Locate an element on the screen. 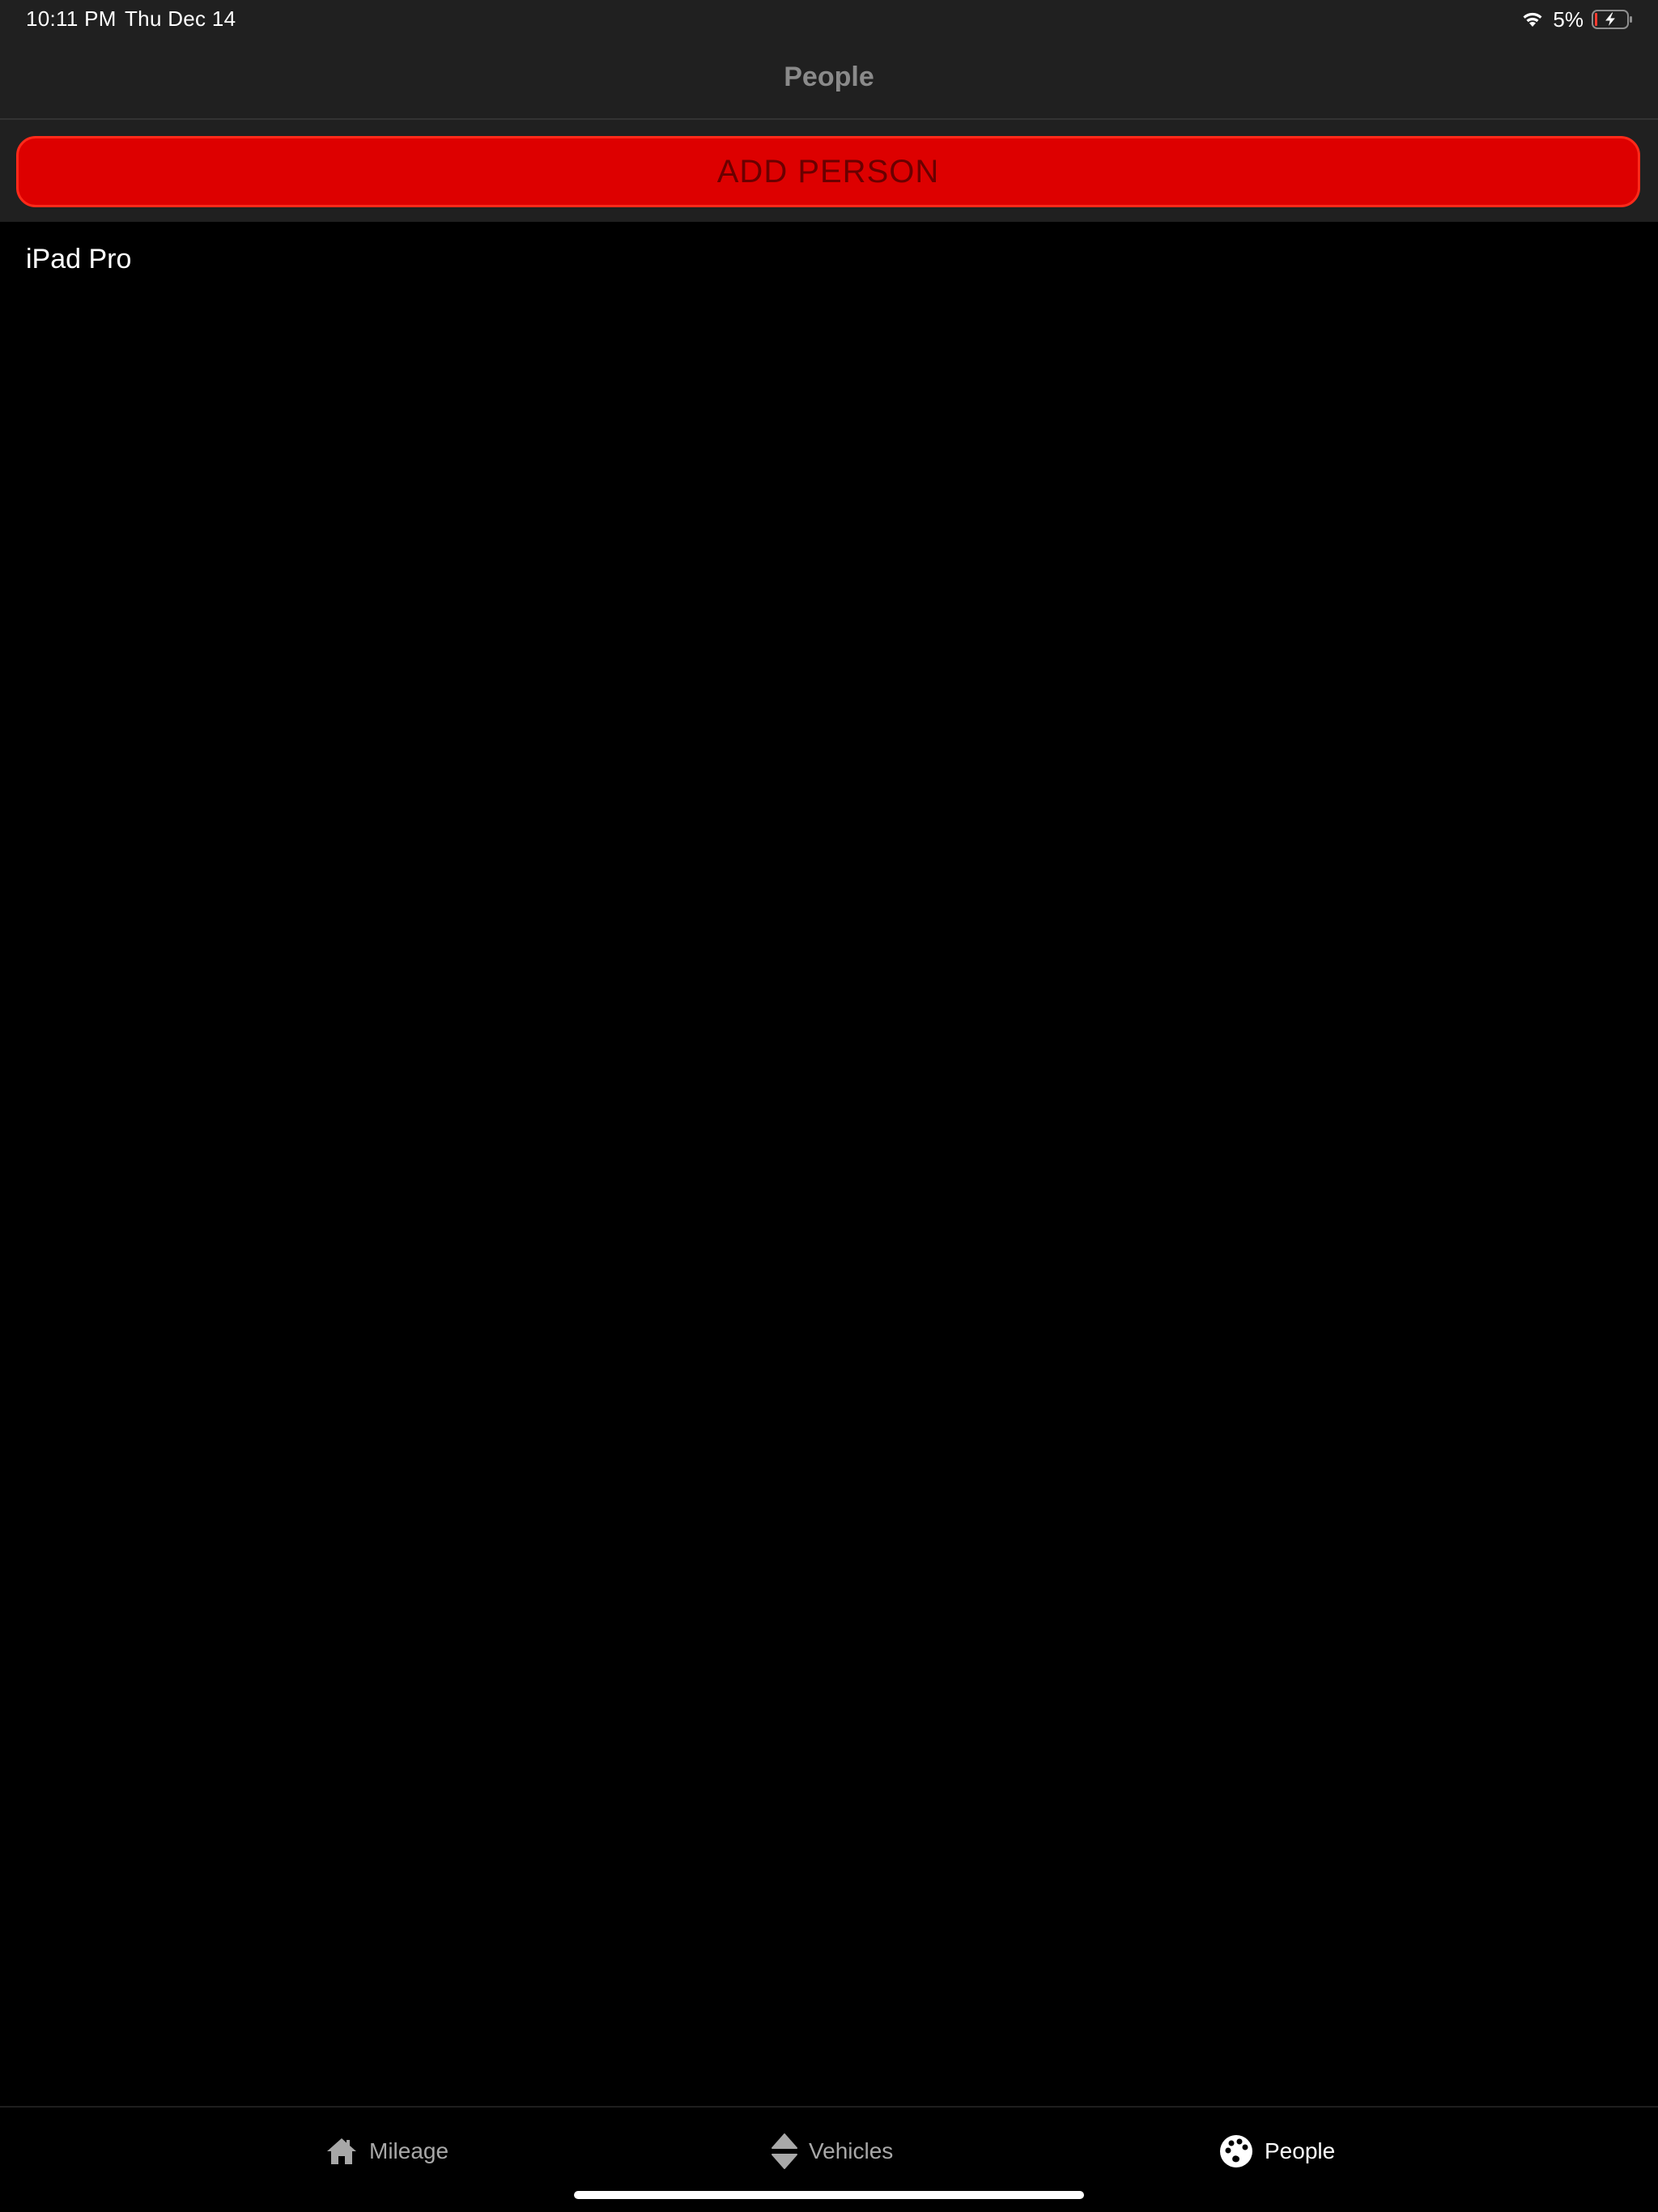 Image resolution: width=1658 pixels, height=2212 pixels. battery-percentage: 5% is located at coordinates (1568, 19).